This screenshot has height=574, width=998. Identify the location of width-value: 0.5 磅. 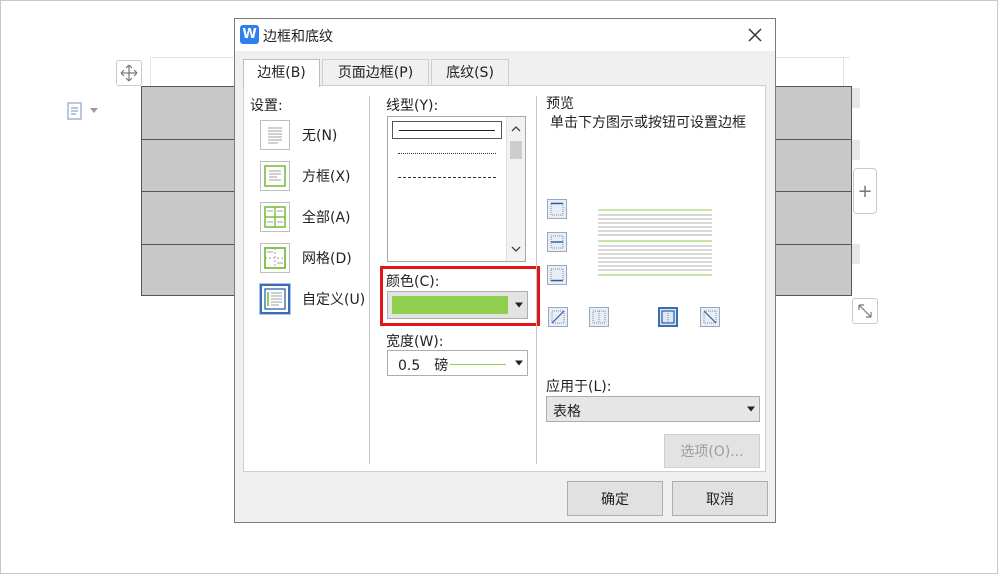
(423, 366).